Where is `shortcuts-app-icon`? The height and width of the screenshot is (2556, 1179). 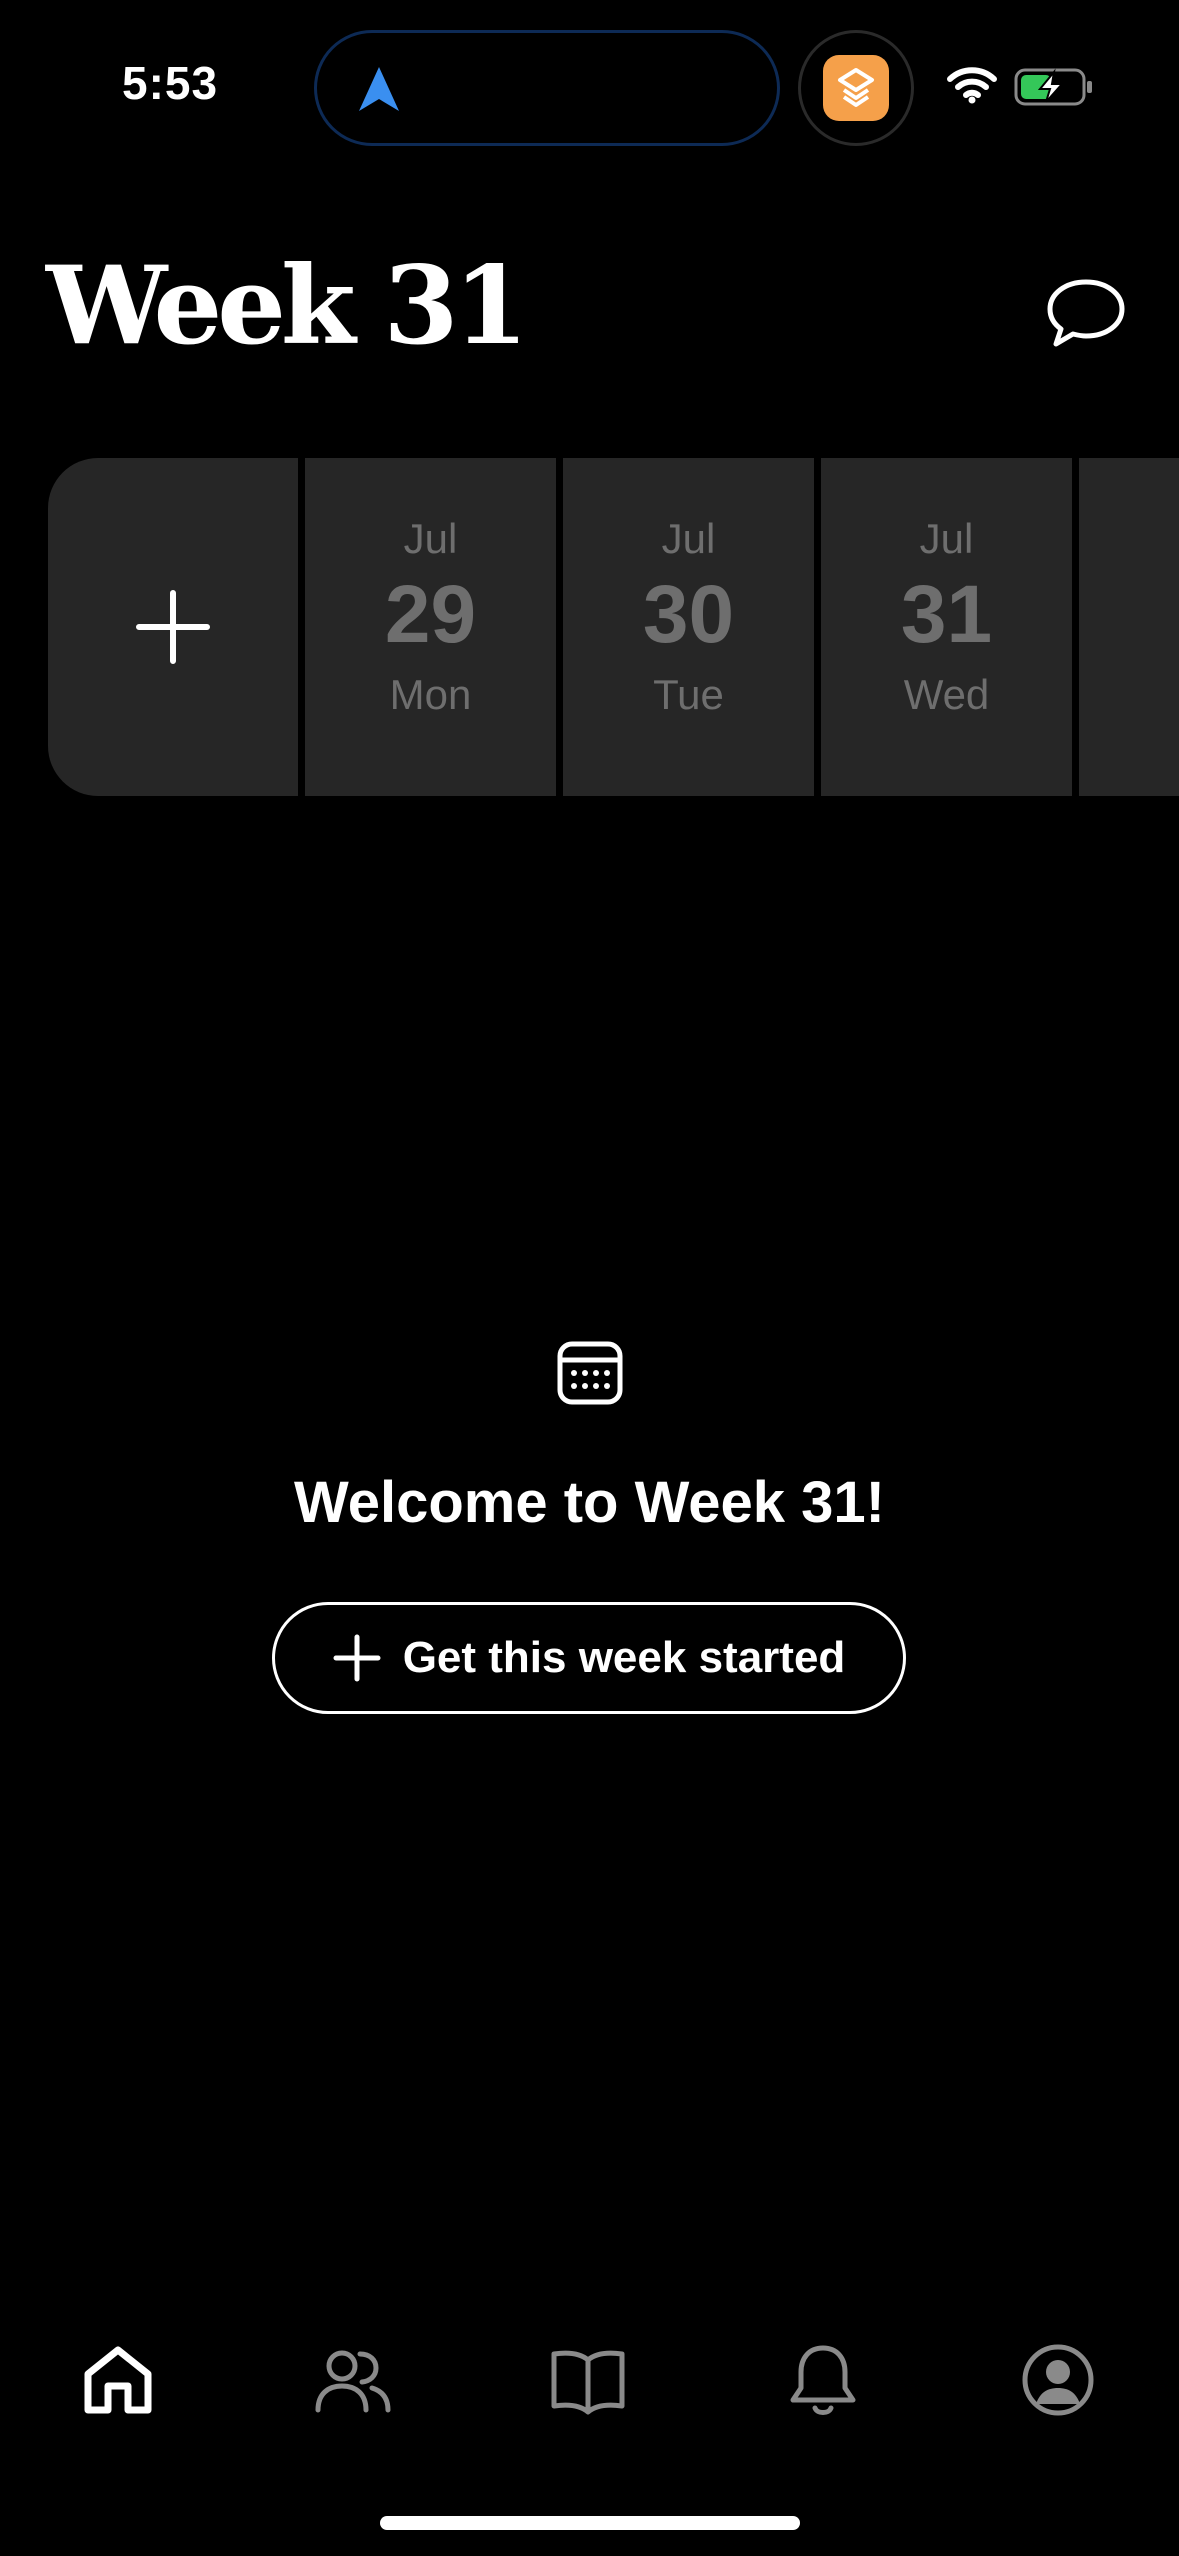 shortcuts-app-icon is located at coordinates (856, 88).